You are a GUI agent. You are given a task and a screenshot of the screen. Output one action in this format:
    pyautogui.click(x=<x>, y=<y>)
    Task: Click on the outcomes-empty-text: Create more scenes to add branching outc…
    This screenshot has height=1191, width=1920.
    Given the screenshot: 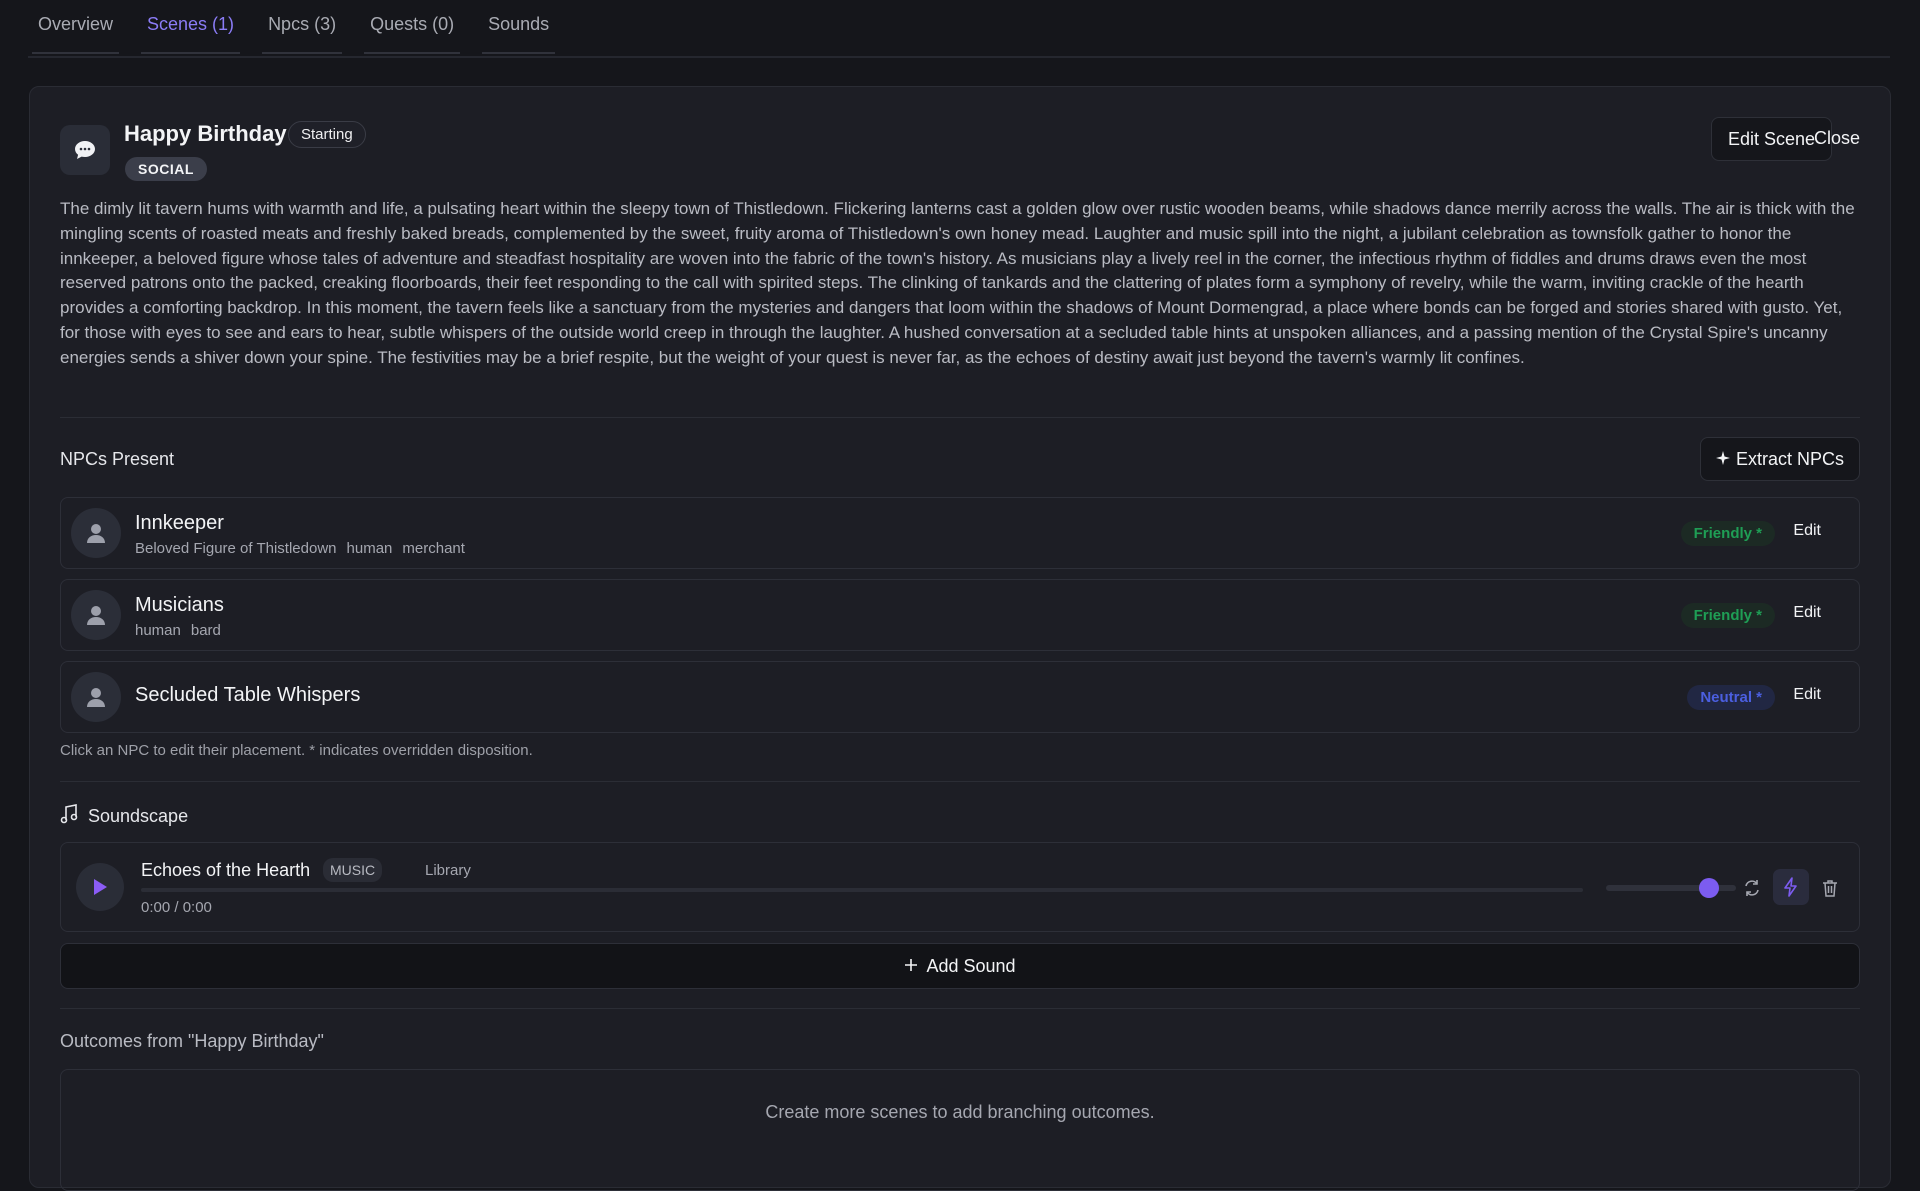 What is the action you would take?
    pyautogui.click(x=960, y=1112)
    